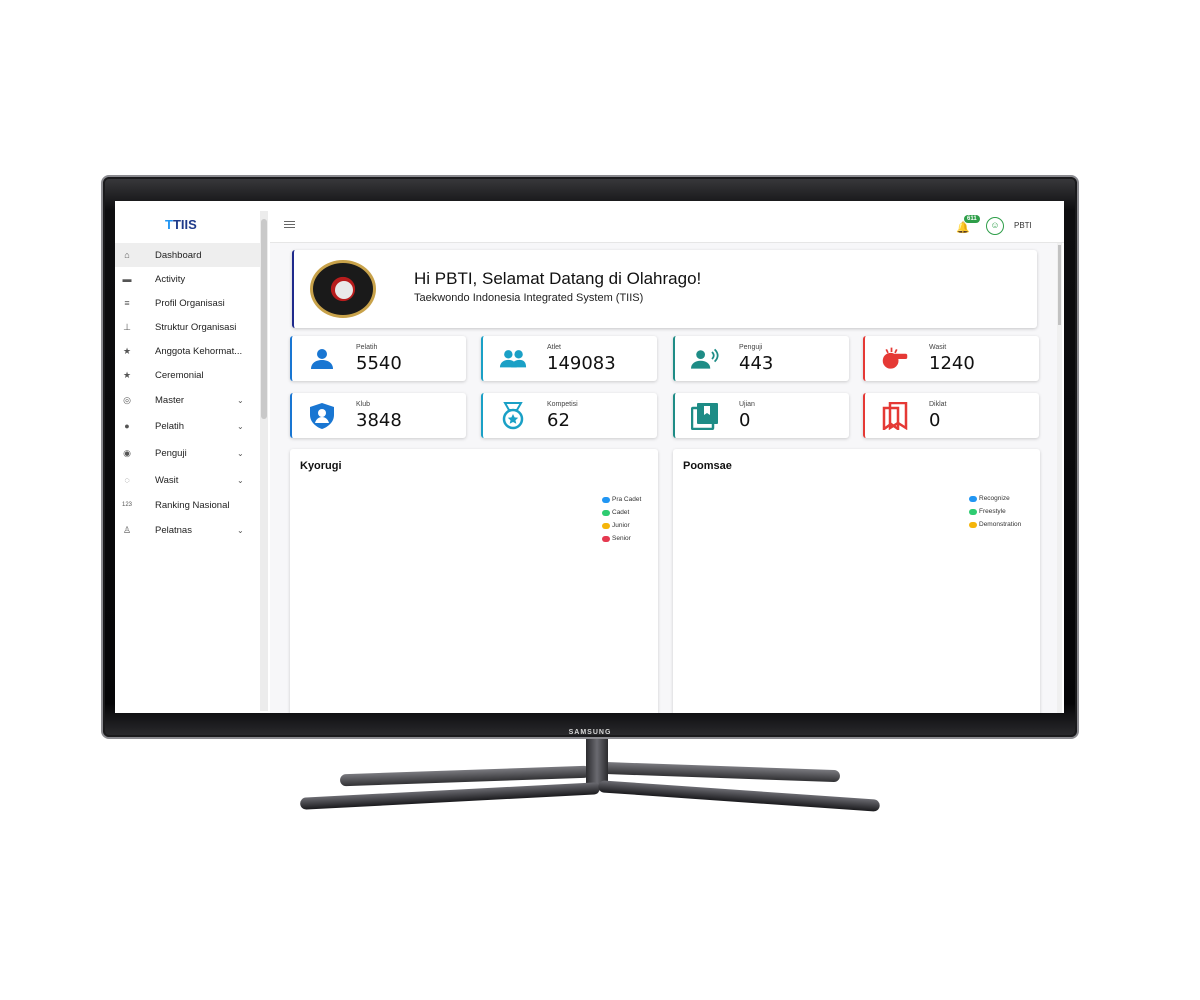 This screenshot has height=1000, width=1200. I want to click on stat-card-wasit: Wasit 1240, so click(951, 358).